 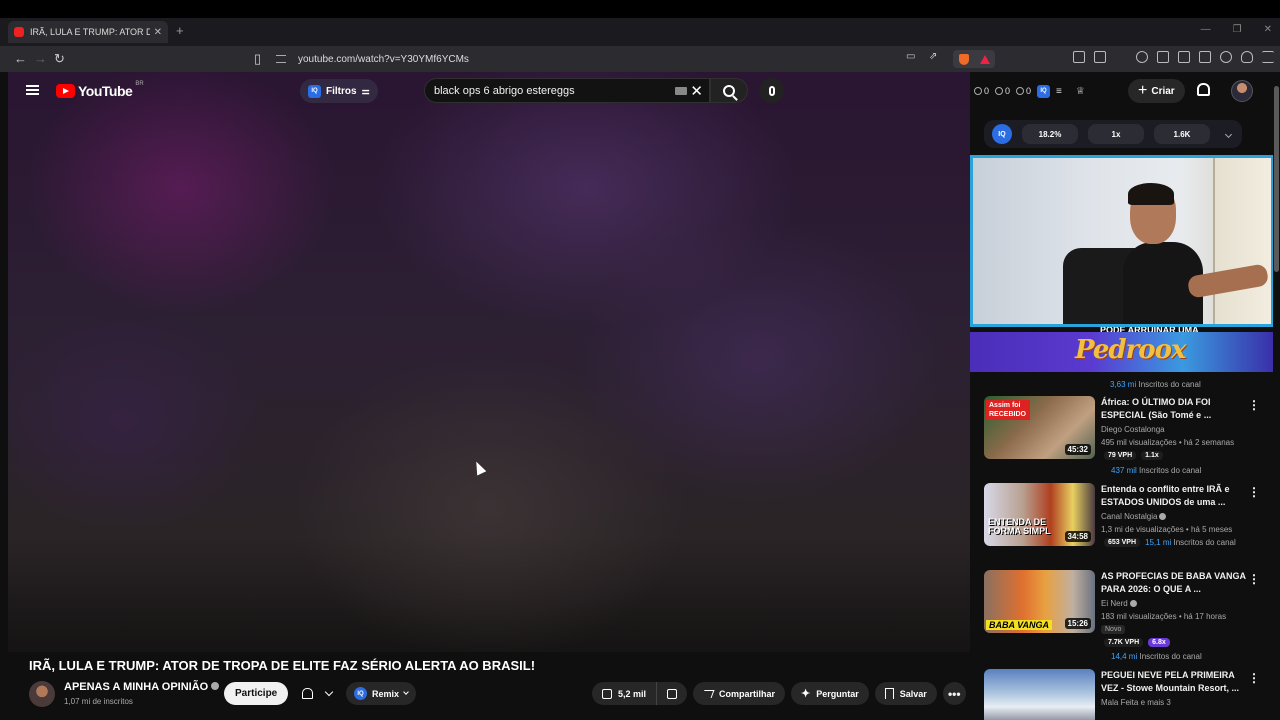 What do you see at coordinates (830, 693) in the screenshot?
I see `ask-button: ✦ Perguntar` at bounding box center [830, 693].